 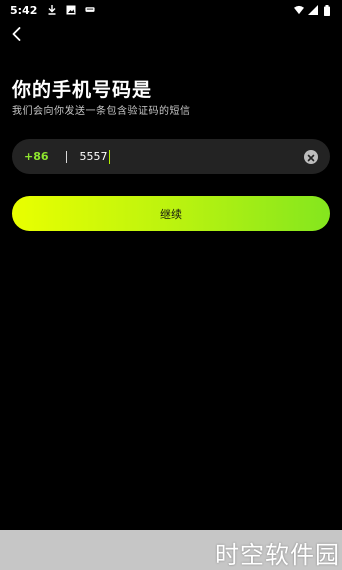 What do you see at coordinates (66, 156) in the screenshot?
I see `input-divider` at bounding box center [66, 156].